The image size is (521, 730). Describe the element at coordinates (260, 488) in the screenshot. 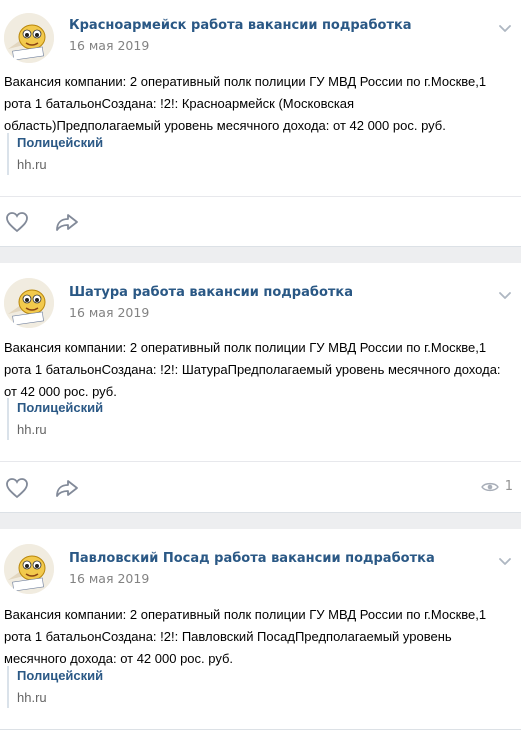

I see `post-actions: 1` at that location.